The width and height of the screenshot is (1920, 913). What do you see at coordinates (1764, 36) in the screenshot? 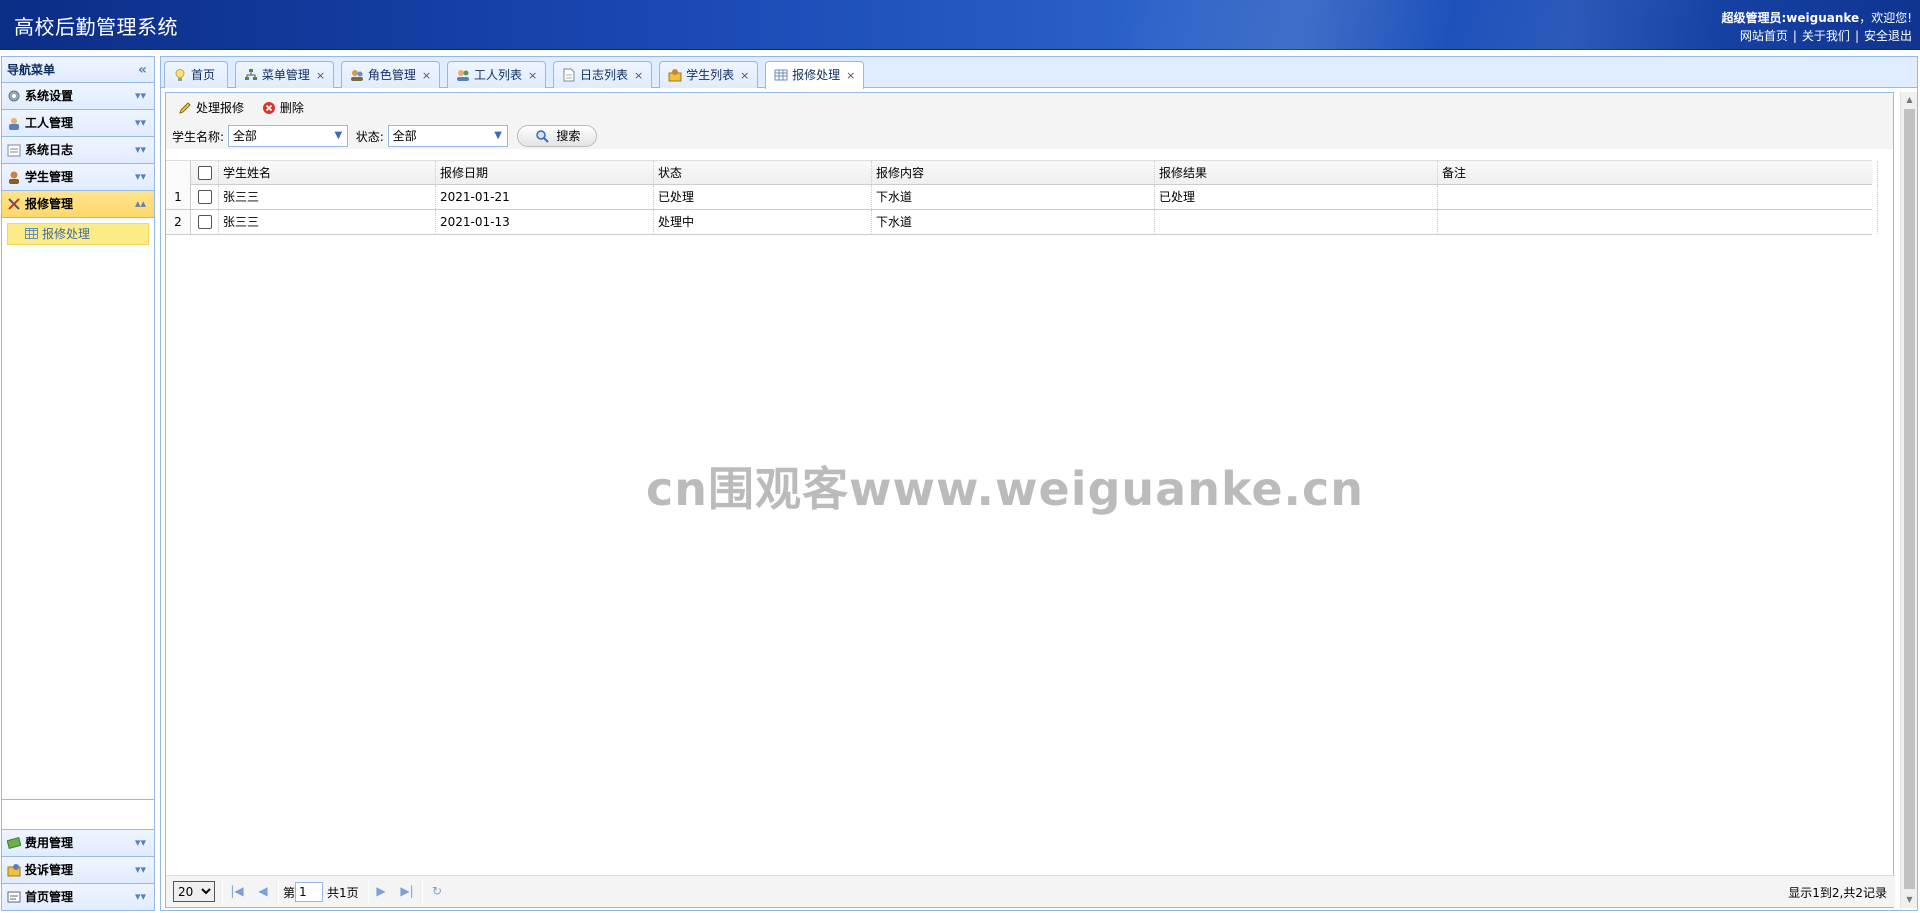
I see `site-home-link: 网站首页` at bounding box center [1764, 36].